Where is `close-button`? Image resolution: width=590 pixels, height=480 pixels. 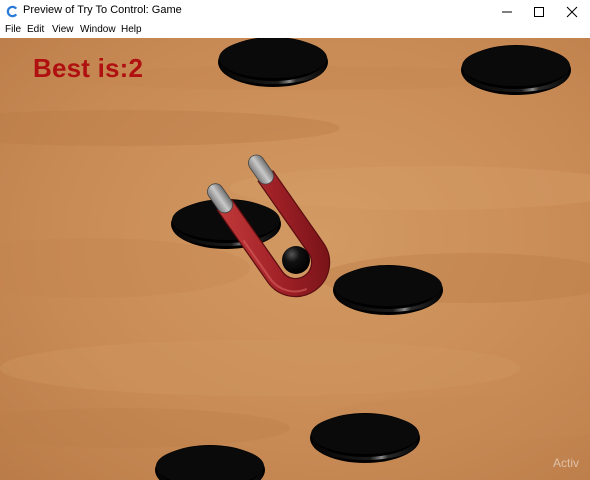 close-button is located at coordinates (572, 11).